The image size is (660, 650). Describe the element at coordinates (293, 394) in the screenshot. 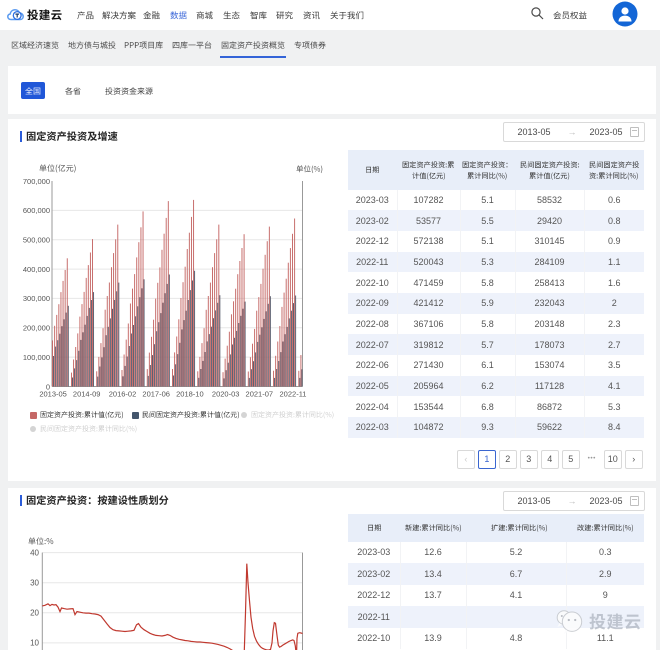

I see `svg-text: 2022-11` at that location.